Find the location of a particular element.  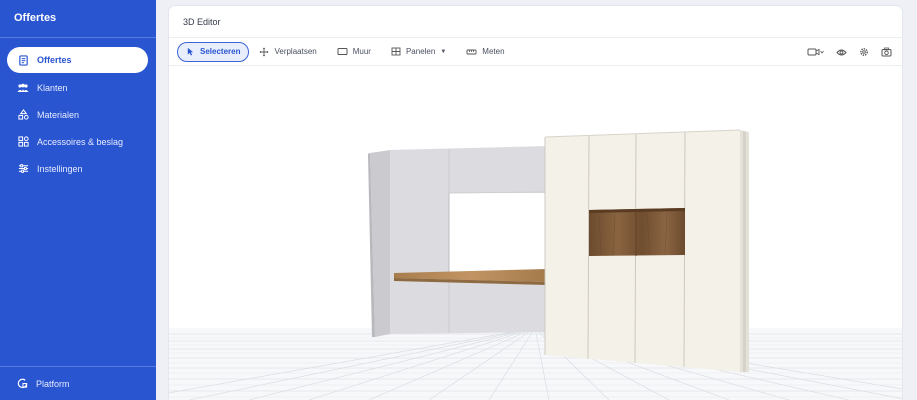

users-icon is located at coordinates (23, 88).